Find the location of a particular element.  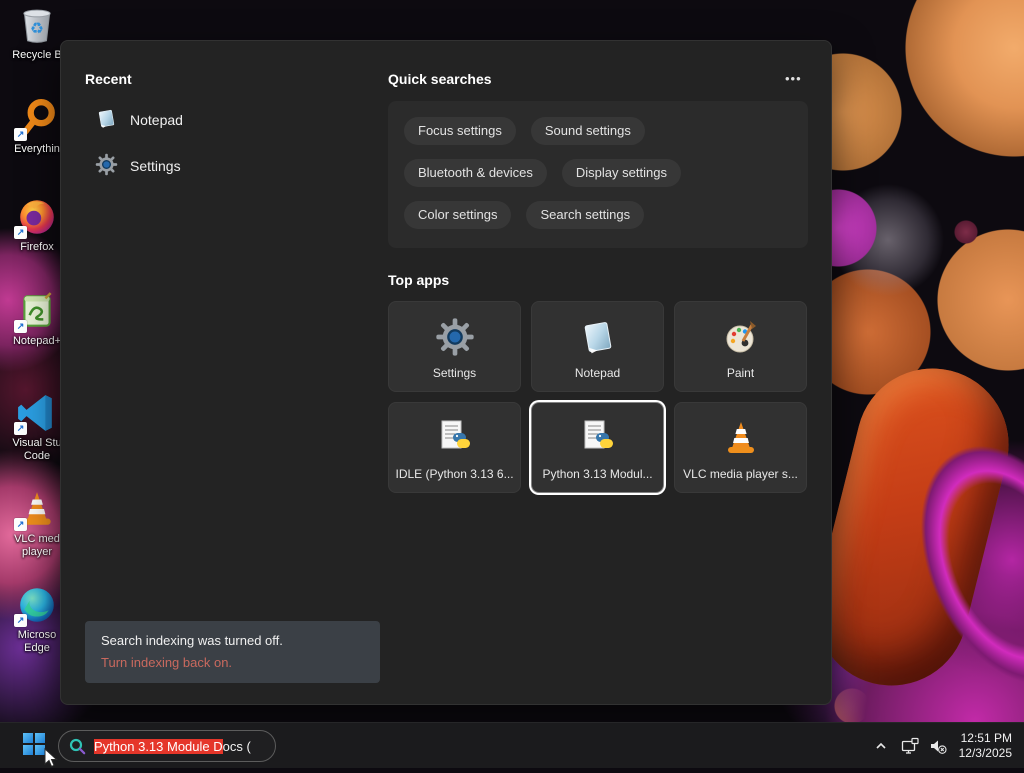

turn-indexing-on-link: Turn indexing back on. is located at coordinates (232, 662).